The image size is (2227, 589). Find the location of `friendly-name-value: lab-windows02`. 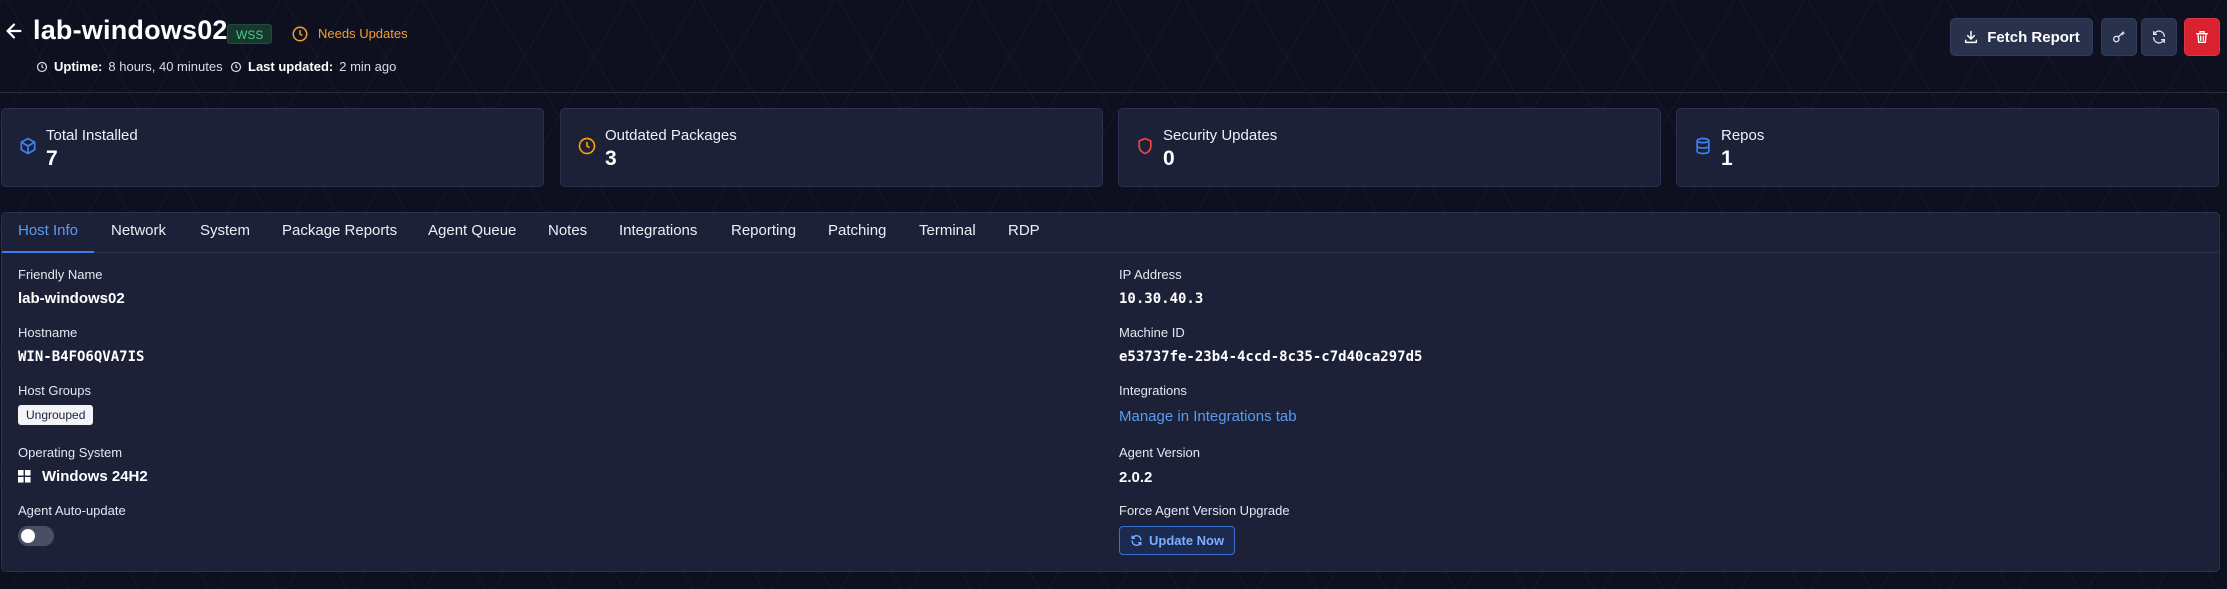

friendly-name-value: lab-windows02 is located at coordinates (71, 298).